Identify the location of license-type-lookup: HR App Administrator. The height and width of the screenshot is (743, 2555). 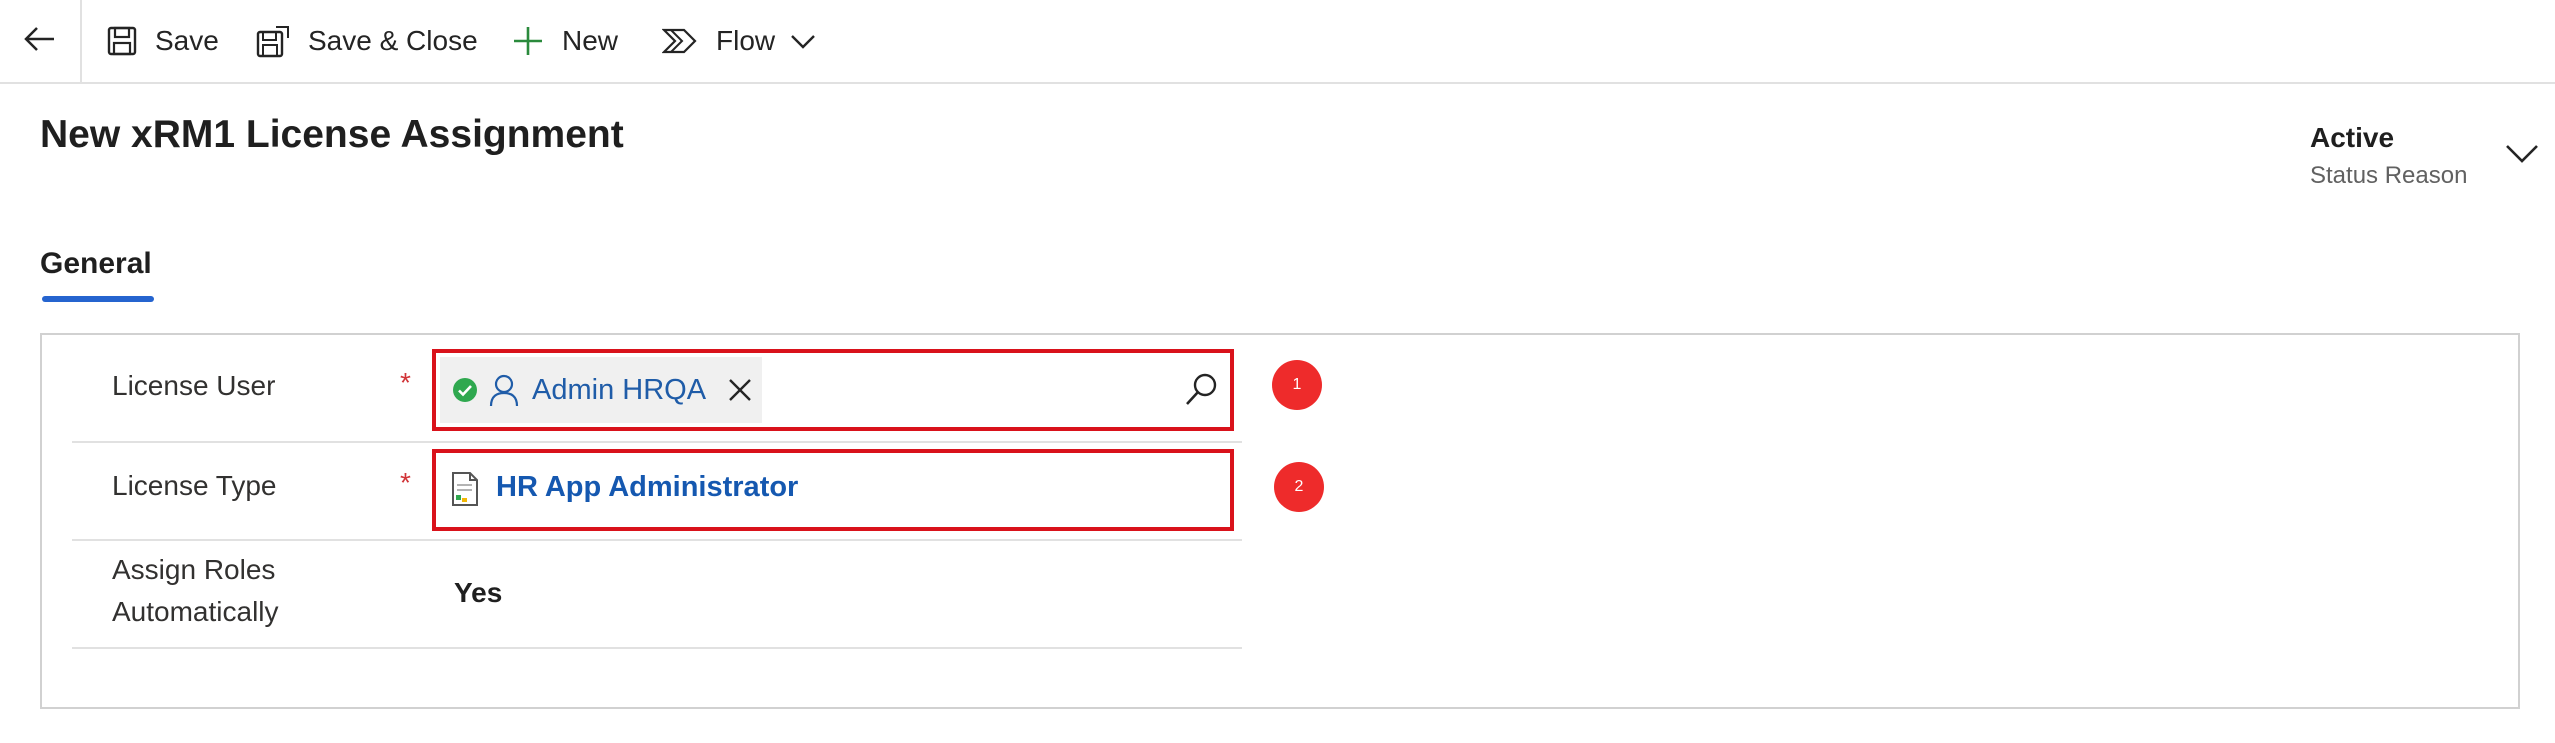
(833, 490).